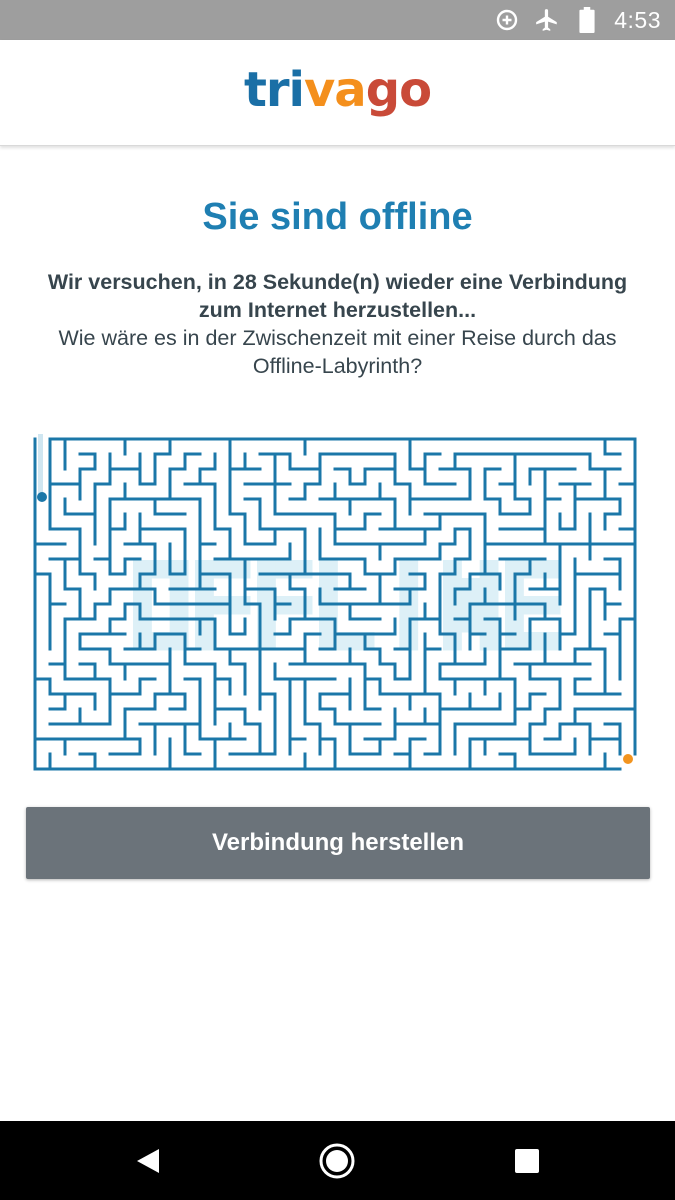 This screenshot has width=675, height=1200. I want to click on trivago-logo: trivago, so click(337, 90).